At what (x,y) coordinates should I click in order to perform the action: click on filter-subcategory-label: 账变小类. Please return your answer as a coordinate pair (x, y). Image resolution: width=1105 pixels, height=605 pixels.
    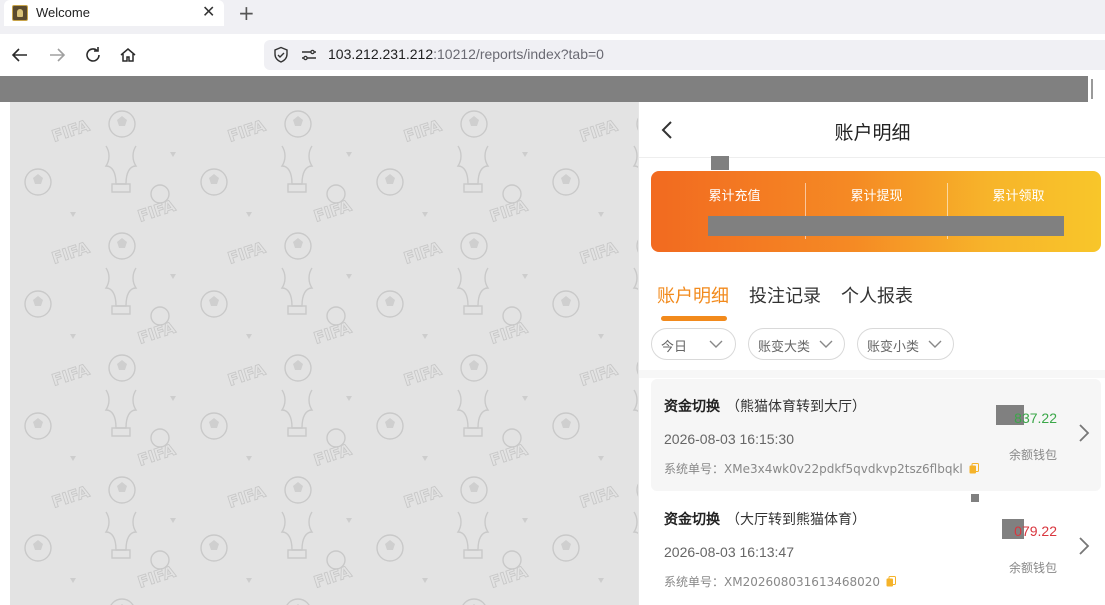
    Looking at the image, I should click on (893, 347).